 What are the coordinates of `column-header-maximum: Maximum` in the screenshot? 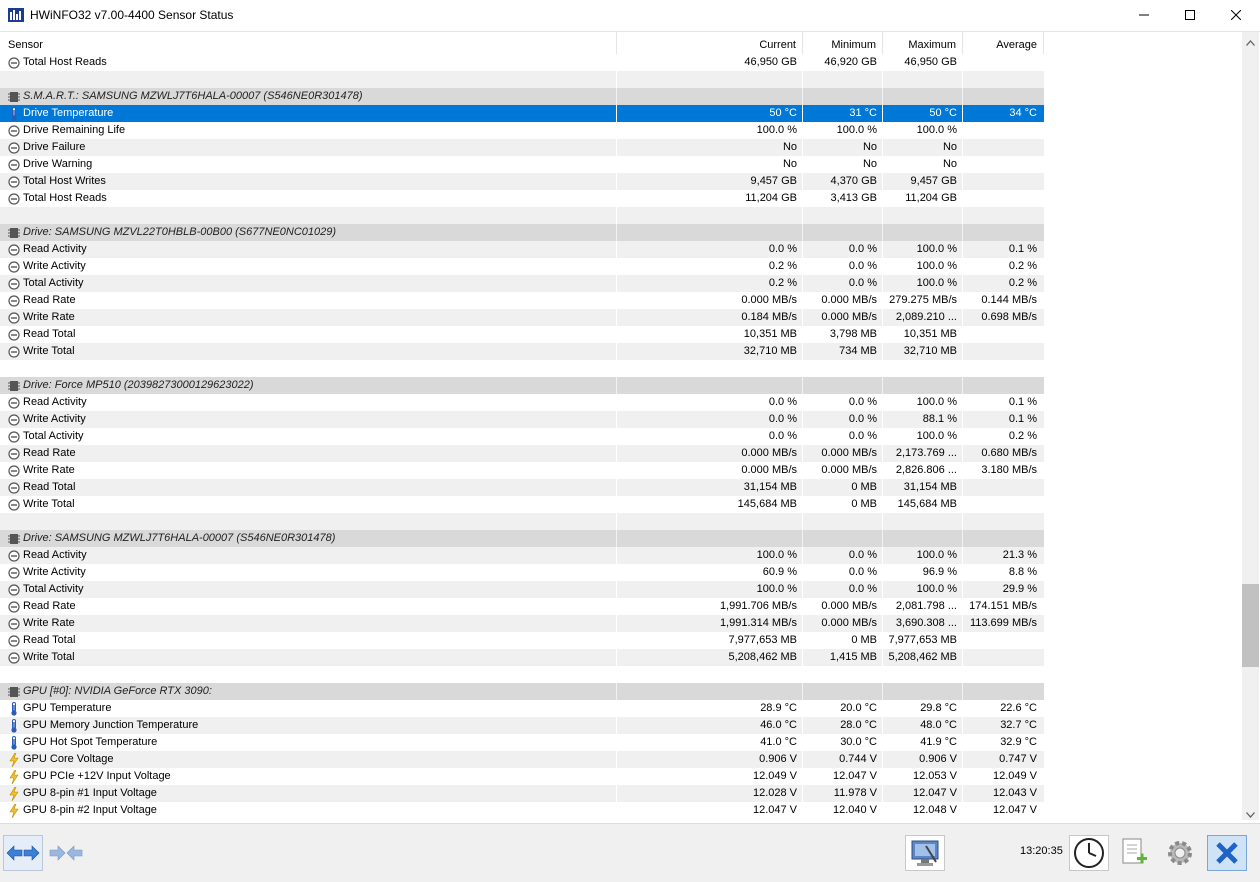 It's located at (923, 43).